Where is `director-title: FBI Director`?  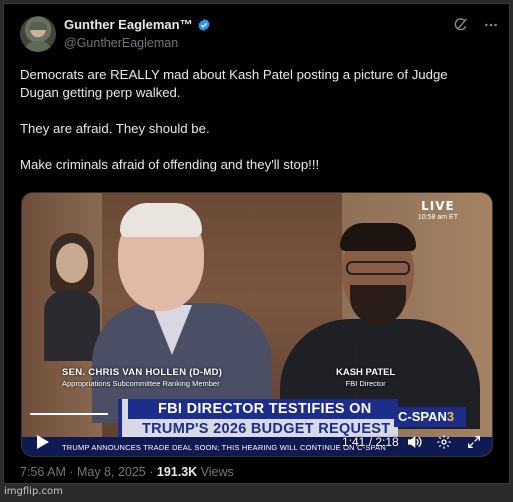
director-title: FBI Director is located at coordinates (365, 383).